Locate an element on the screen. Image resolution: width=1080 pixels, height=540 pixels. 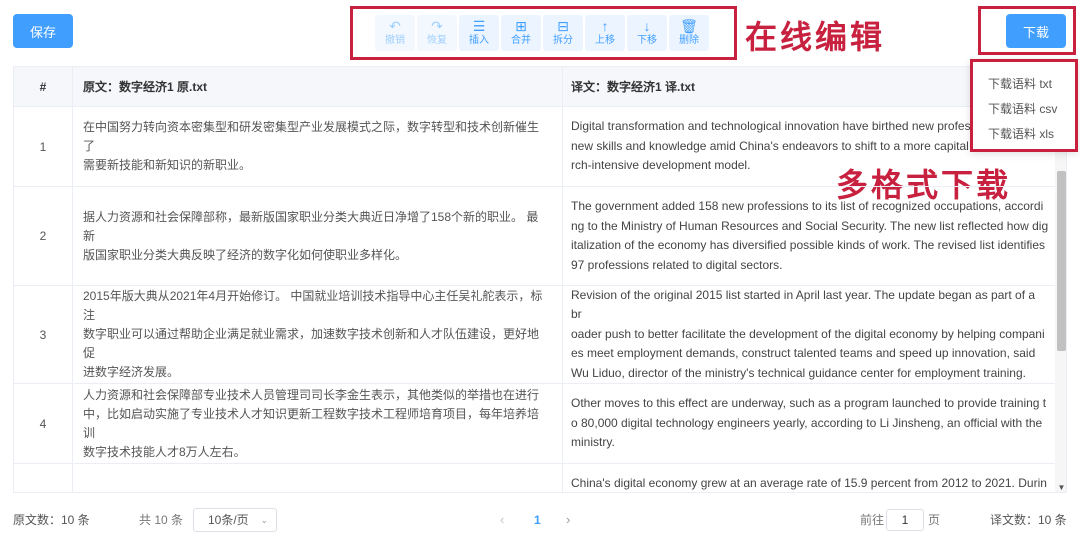
download-xls-option: 下载语料 xls is located at coordinates (1024, 134).